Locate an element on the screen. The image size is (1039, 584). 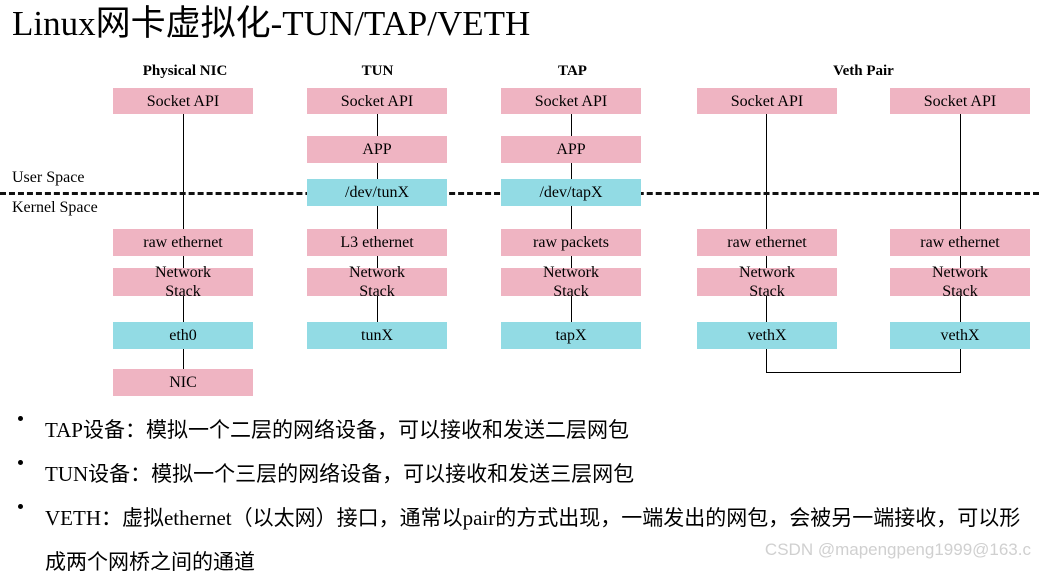
box-tapx: tapX is located at coordinates (571, 335).